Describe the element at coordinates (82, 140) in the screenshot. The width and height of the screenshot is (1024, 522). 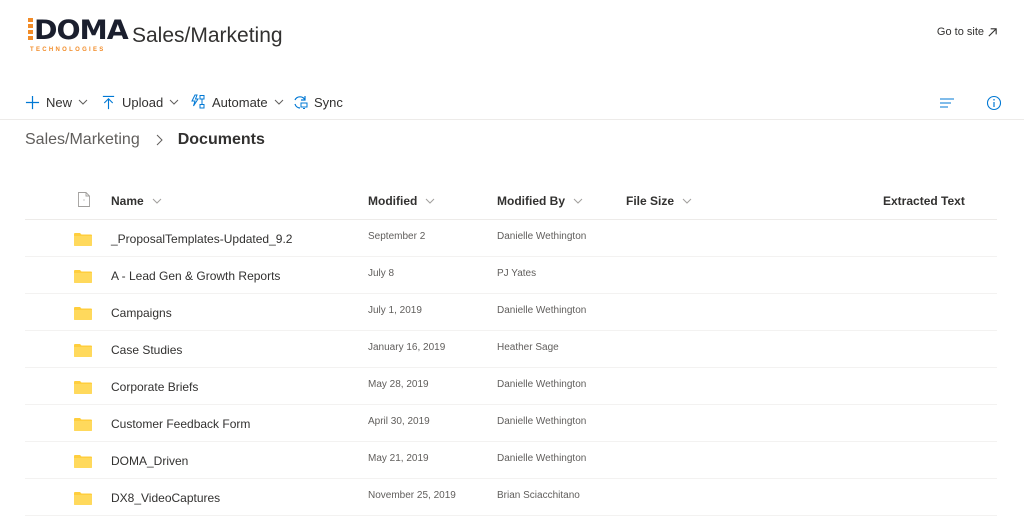
I see `breadcrumb-root: Sales/Marketing` at that location.